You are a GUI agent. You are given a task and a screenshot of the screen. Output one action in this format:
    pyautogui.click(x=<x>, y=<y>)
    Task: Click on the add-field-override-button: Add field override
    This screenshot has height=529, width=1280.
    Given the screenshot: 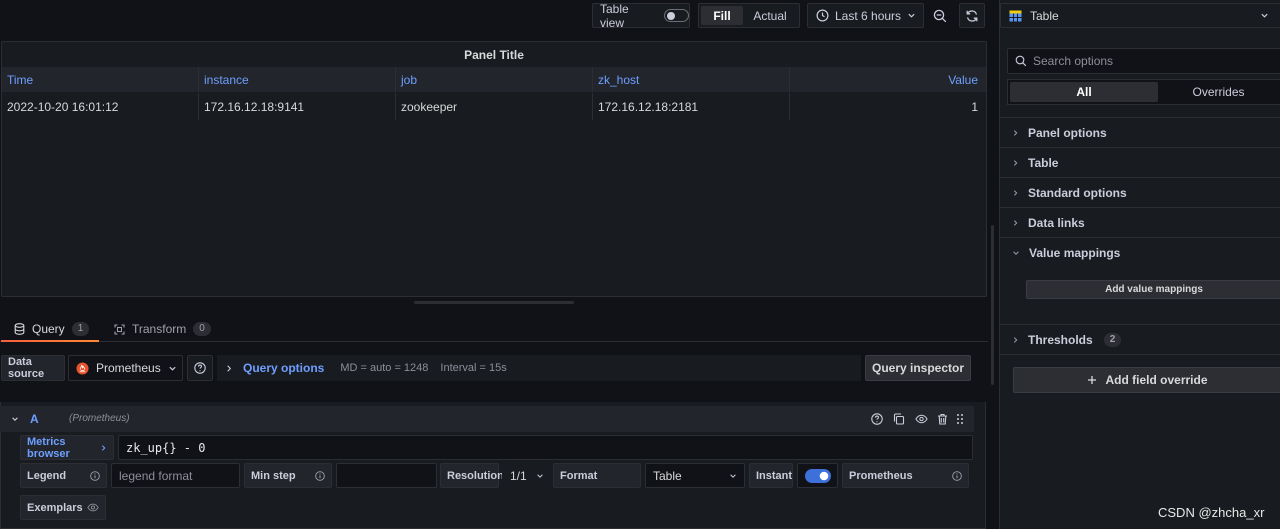 What is the action you would take?
    pyautogui.click(x=1146, y=380)
    